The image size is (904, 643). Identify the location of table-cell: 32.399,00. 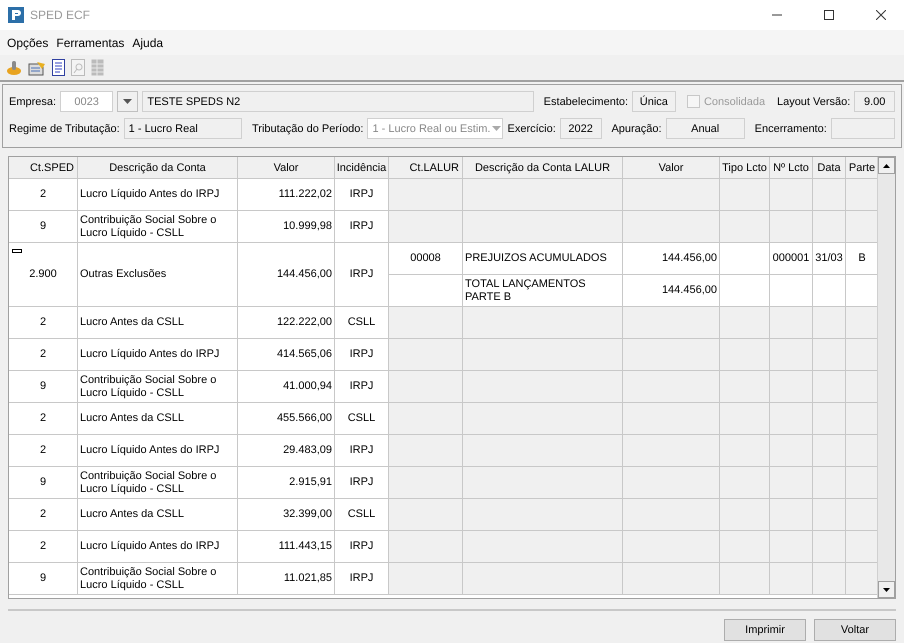
(286, 515).